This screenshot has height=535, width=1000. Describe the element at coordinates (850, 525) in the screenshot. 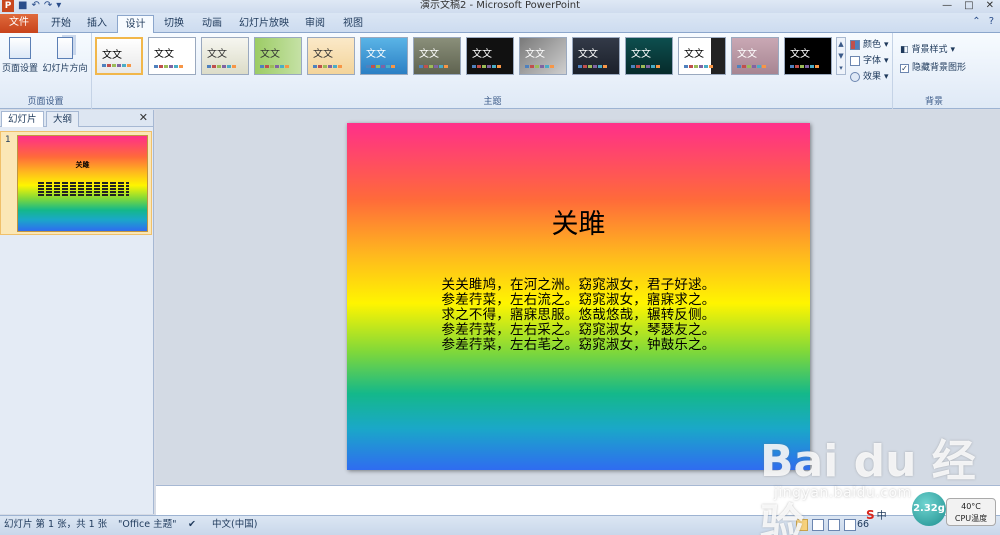

I see `slideshow-view-icon` at that location.